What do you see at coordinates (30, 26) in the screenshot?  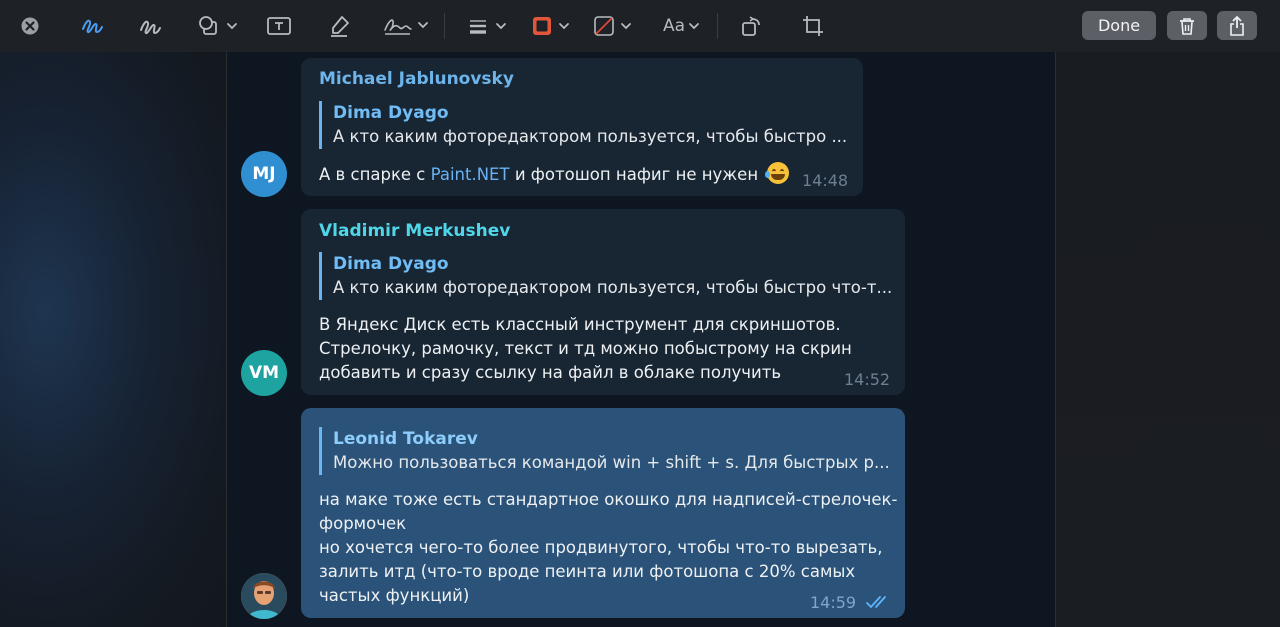 I see `close-icon` at bounding box center [30, 26].